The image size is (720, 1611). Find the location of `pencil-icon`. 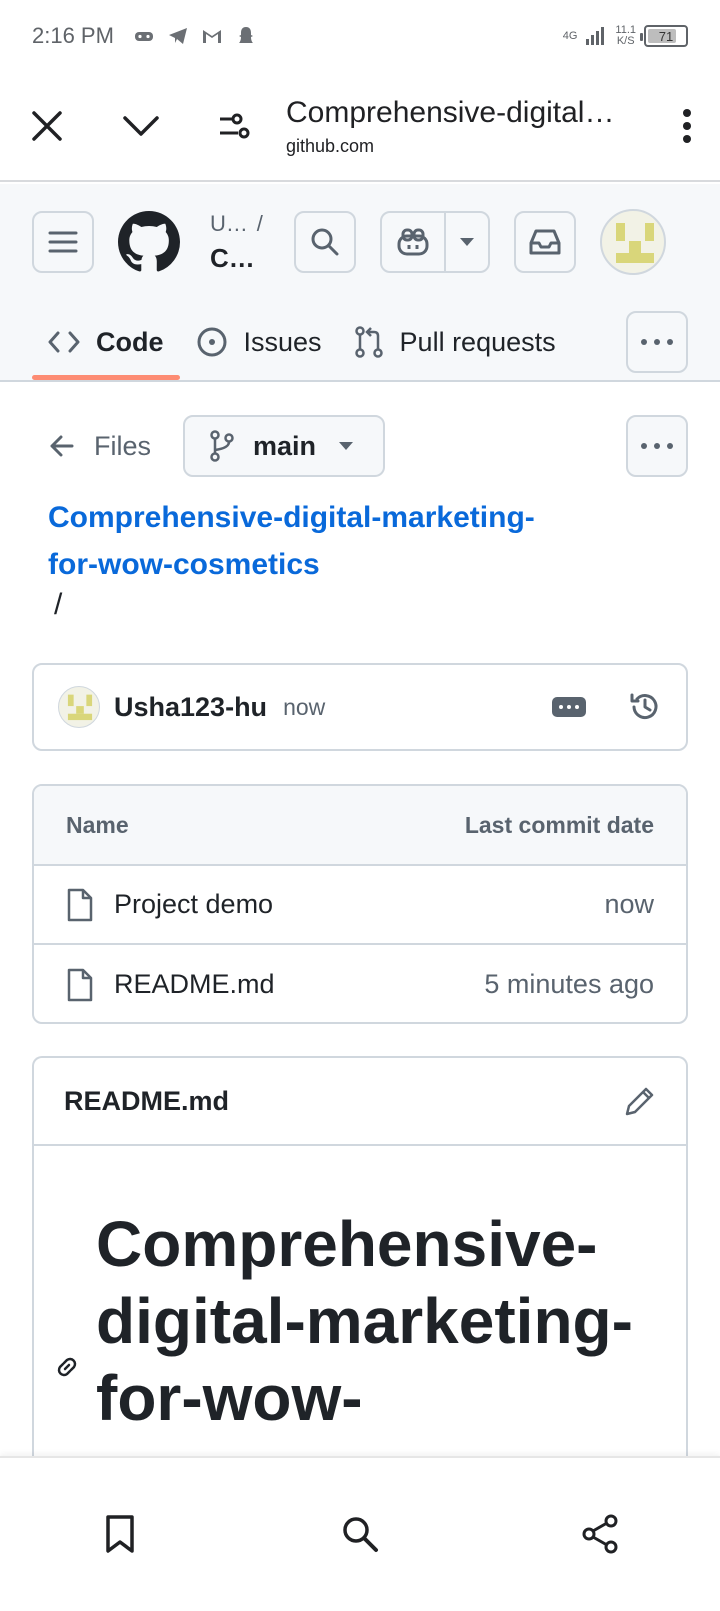

pencil-icon is located at coordinates (640, 1101).